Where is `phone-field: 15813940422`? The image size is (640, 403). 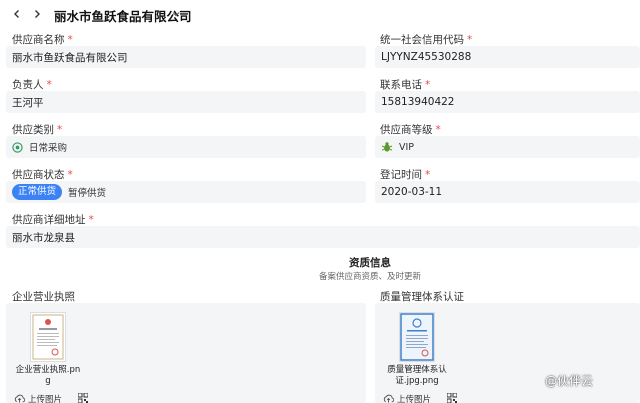 phone-field: 15813940422 is located at coordinates (507, 102).